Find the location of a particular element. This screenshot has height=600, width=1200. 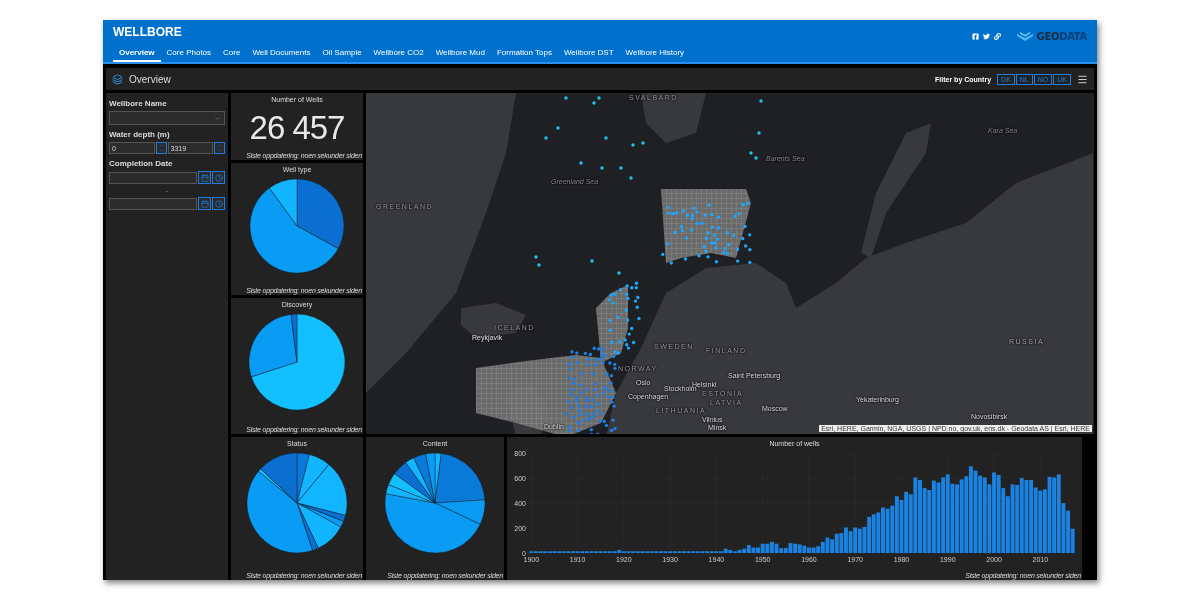

nav-tab: Formation Tops is located at coordinates (524, 54).